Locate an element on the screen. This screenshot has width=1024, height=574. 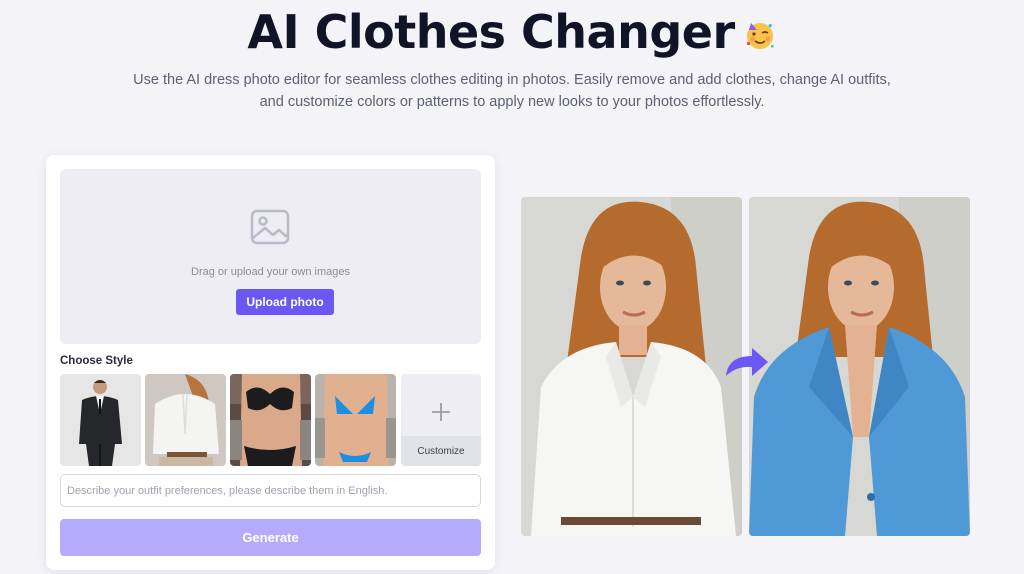
outfit-description-input is located at coordinates (270, 490).